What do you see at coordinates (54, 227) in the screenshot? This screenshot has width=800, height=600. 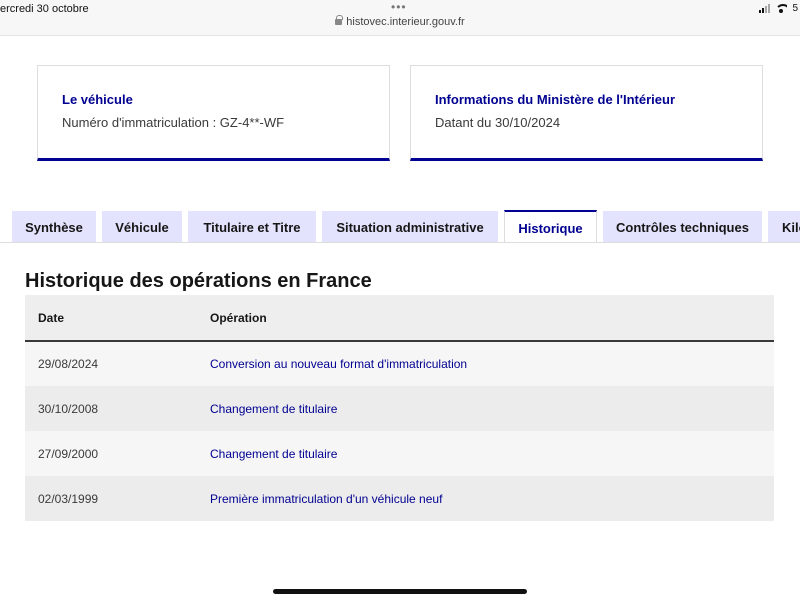 I see `tab-synthese: Synthèse` at bounding box center [54, 227].